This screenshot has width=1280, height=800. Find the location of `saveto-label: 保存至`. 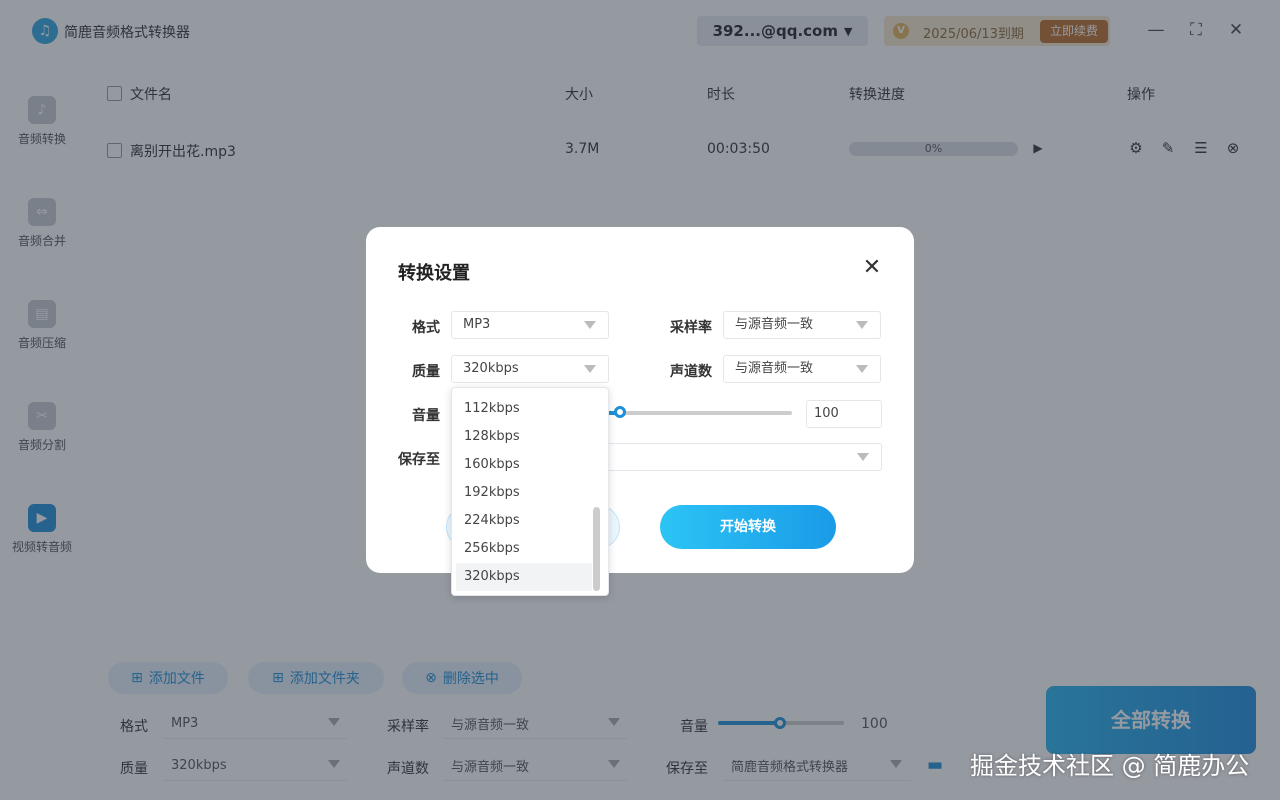

saveto-label: 保存至 is located at coordinates (419, 460).